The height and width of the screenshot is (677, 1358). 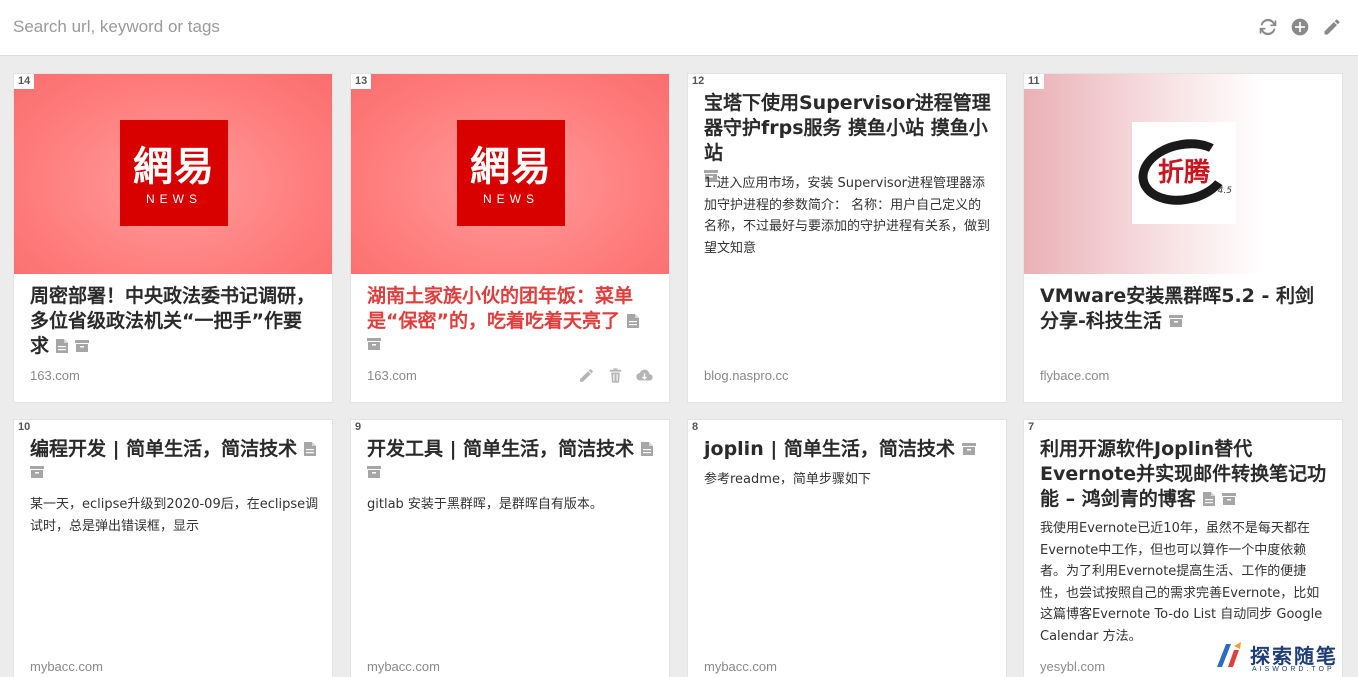 I want to click on logo-text: 折腾, so click(x=1183, y=173).